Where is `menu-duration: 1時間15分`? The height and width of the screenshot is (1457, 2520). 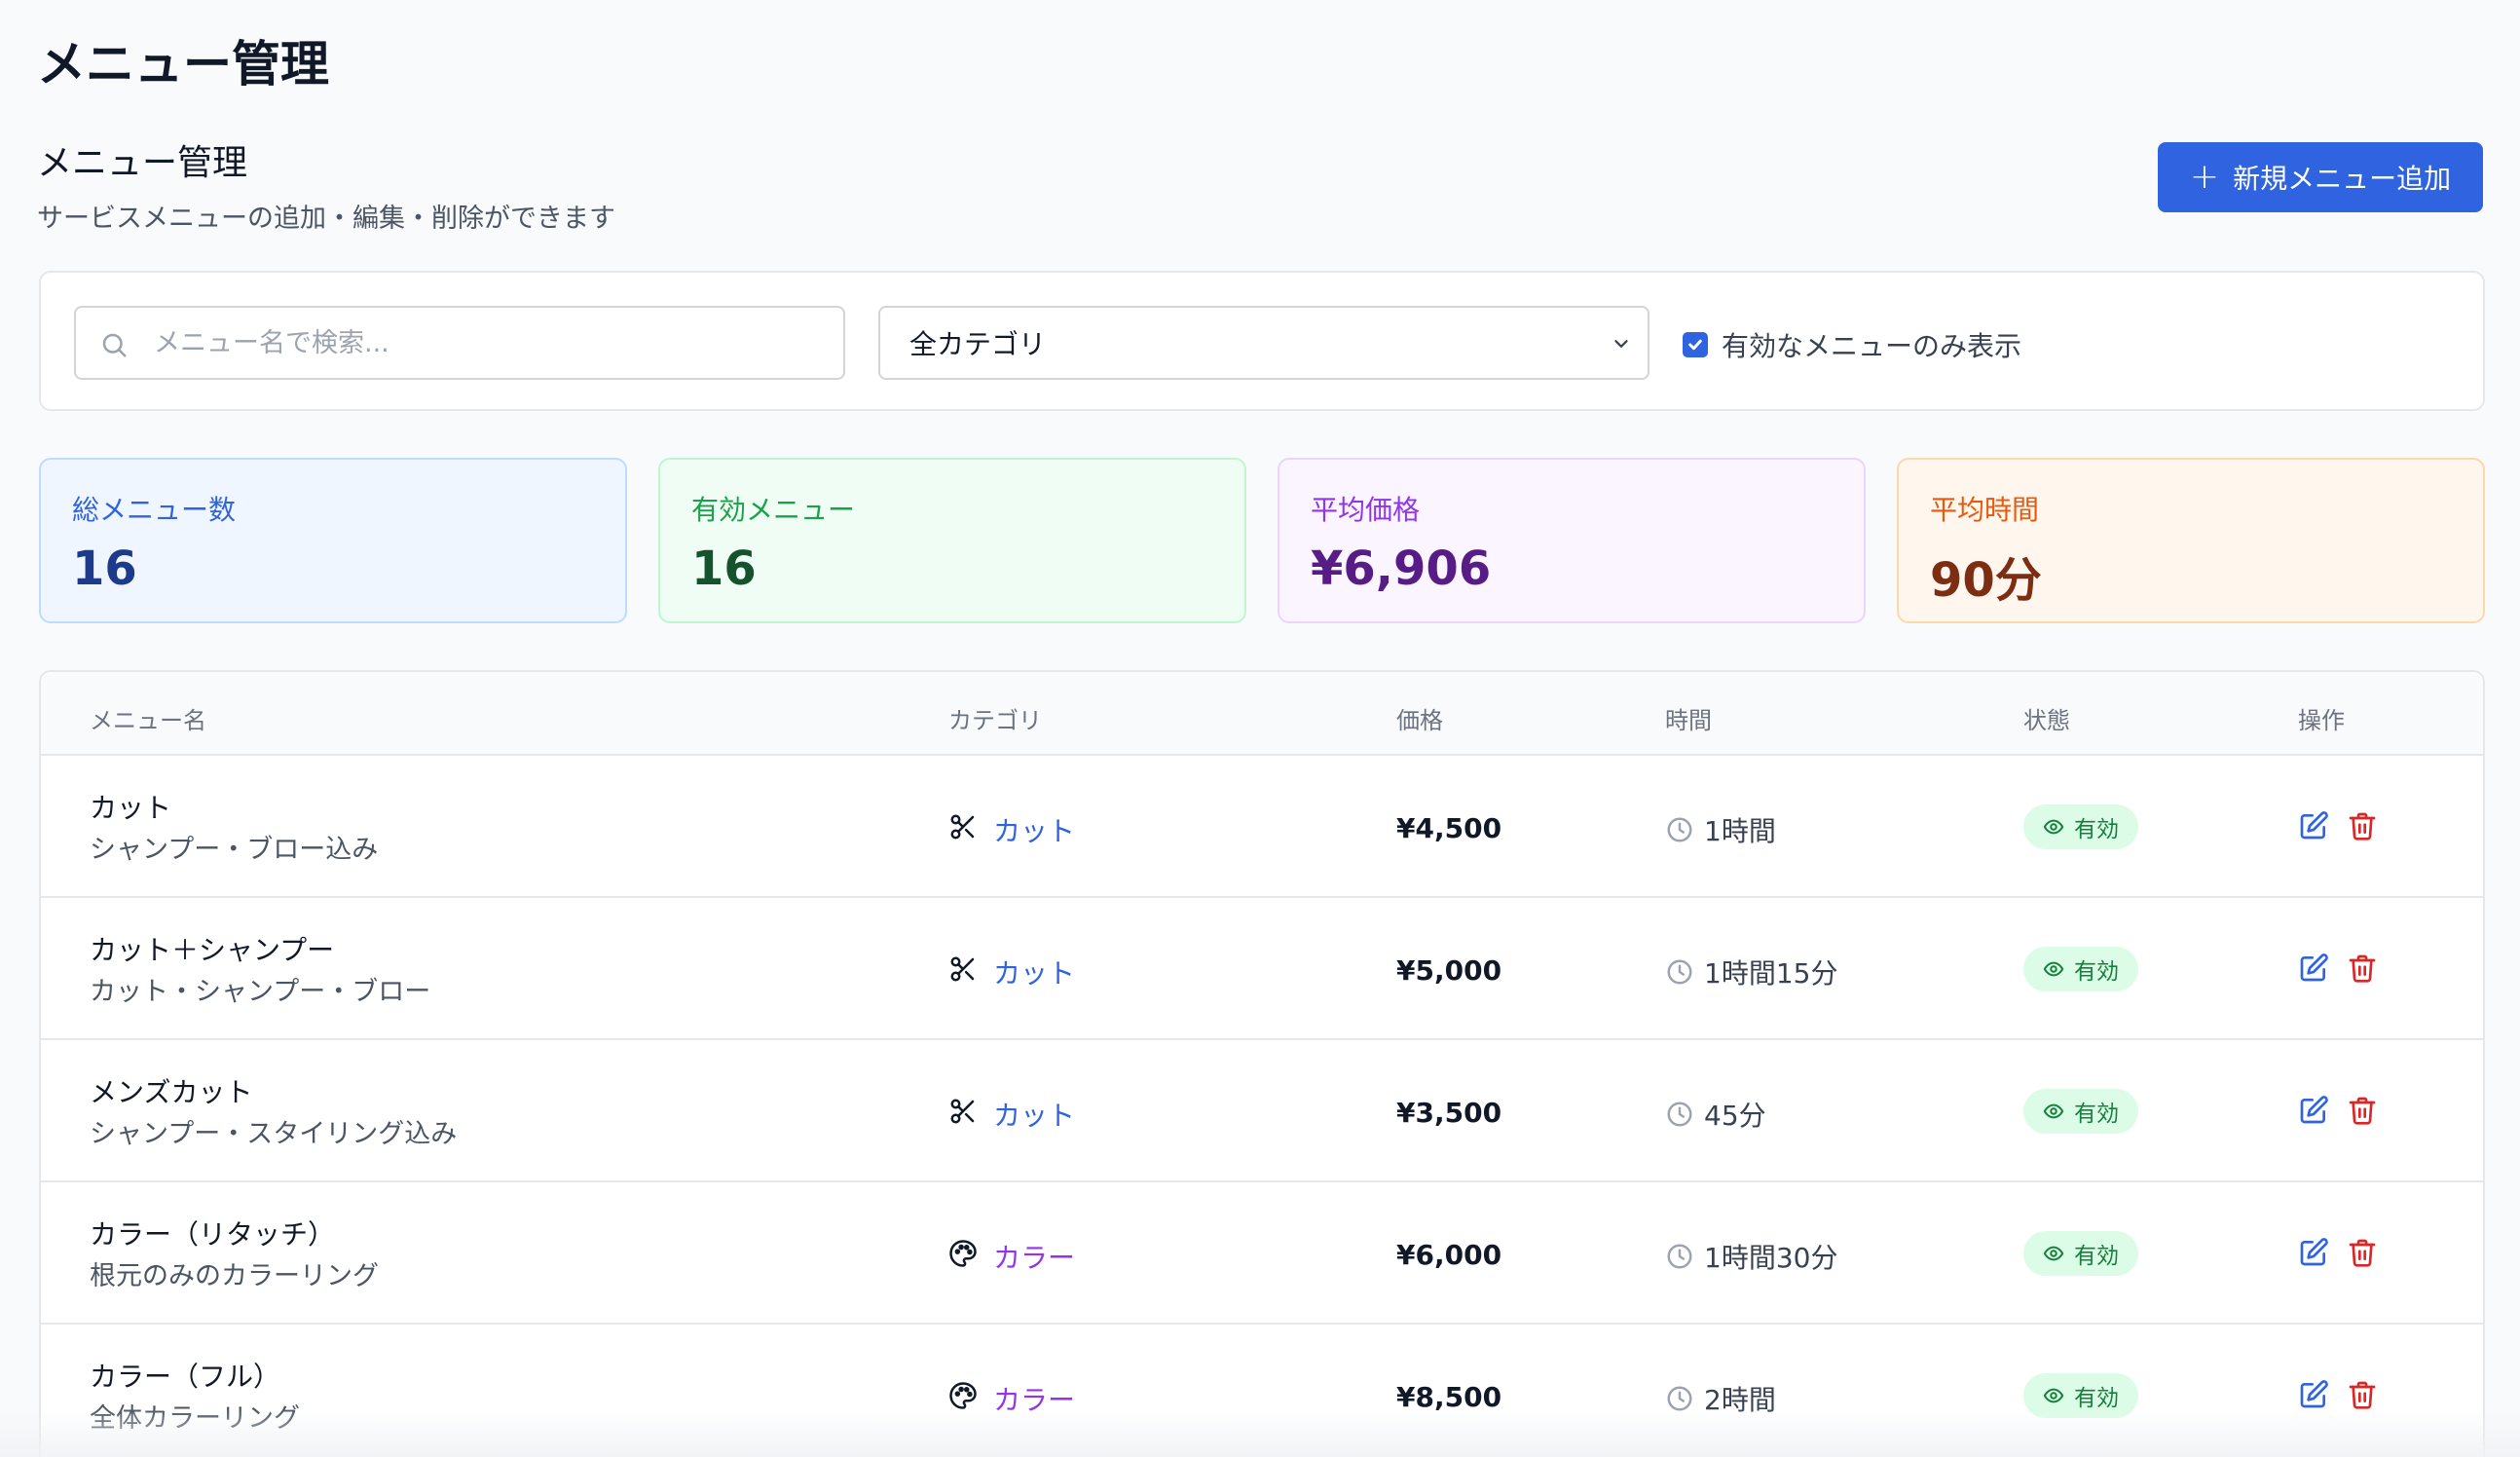 menu-duration: 1時間15分 is located at coordinates (1751, 972).